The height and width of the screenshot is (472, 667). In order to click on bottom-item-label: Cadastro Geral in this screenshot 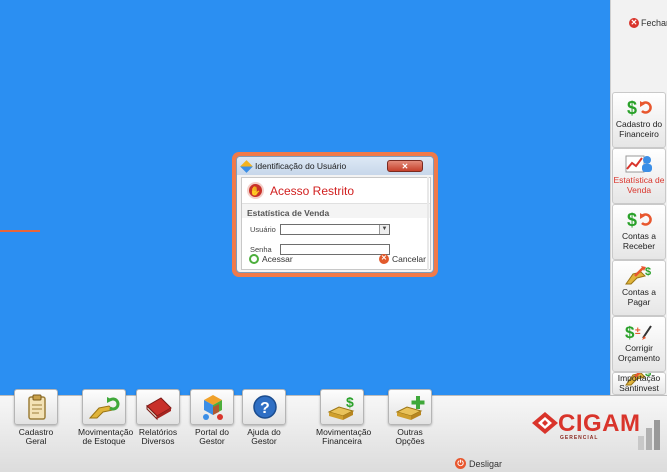, I will do `click(36, 436)`.